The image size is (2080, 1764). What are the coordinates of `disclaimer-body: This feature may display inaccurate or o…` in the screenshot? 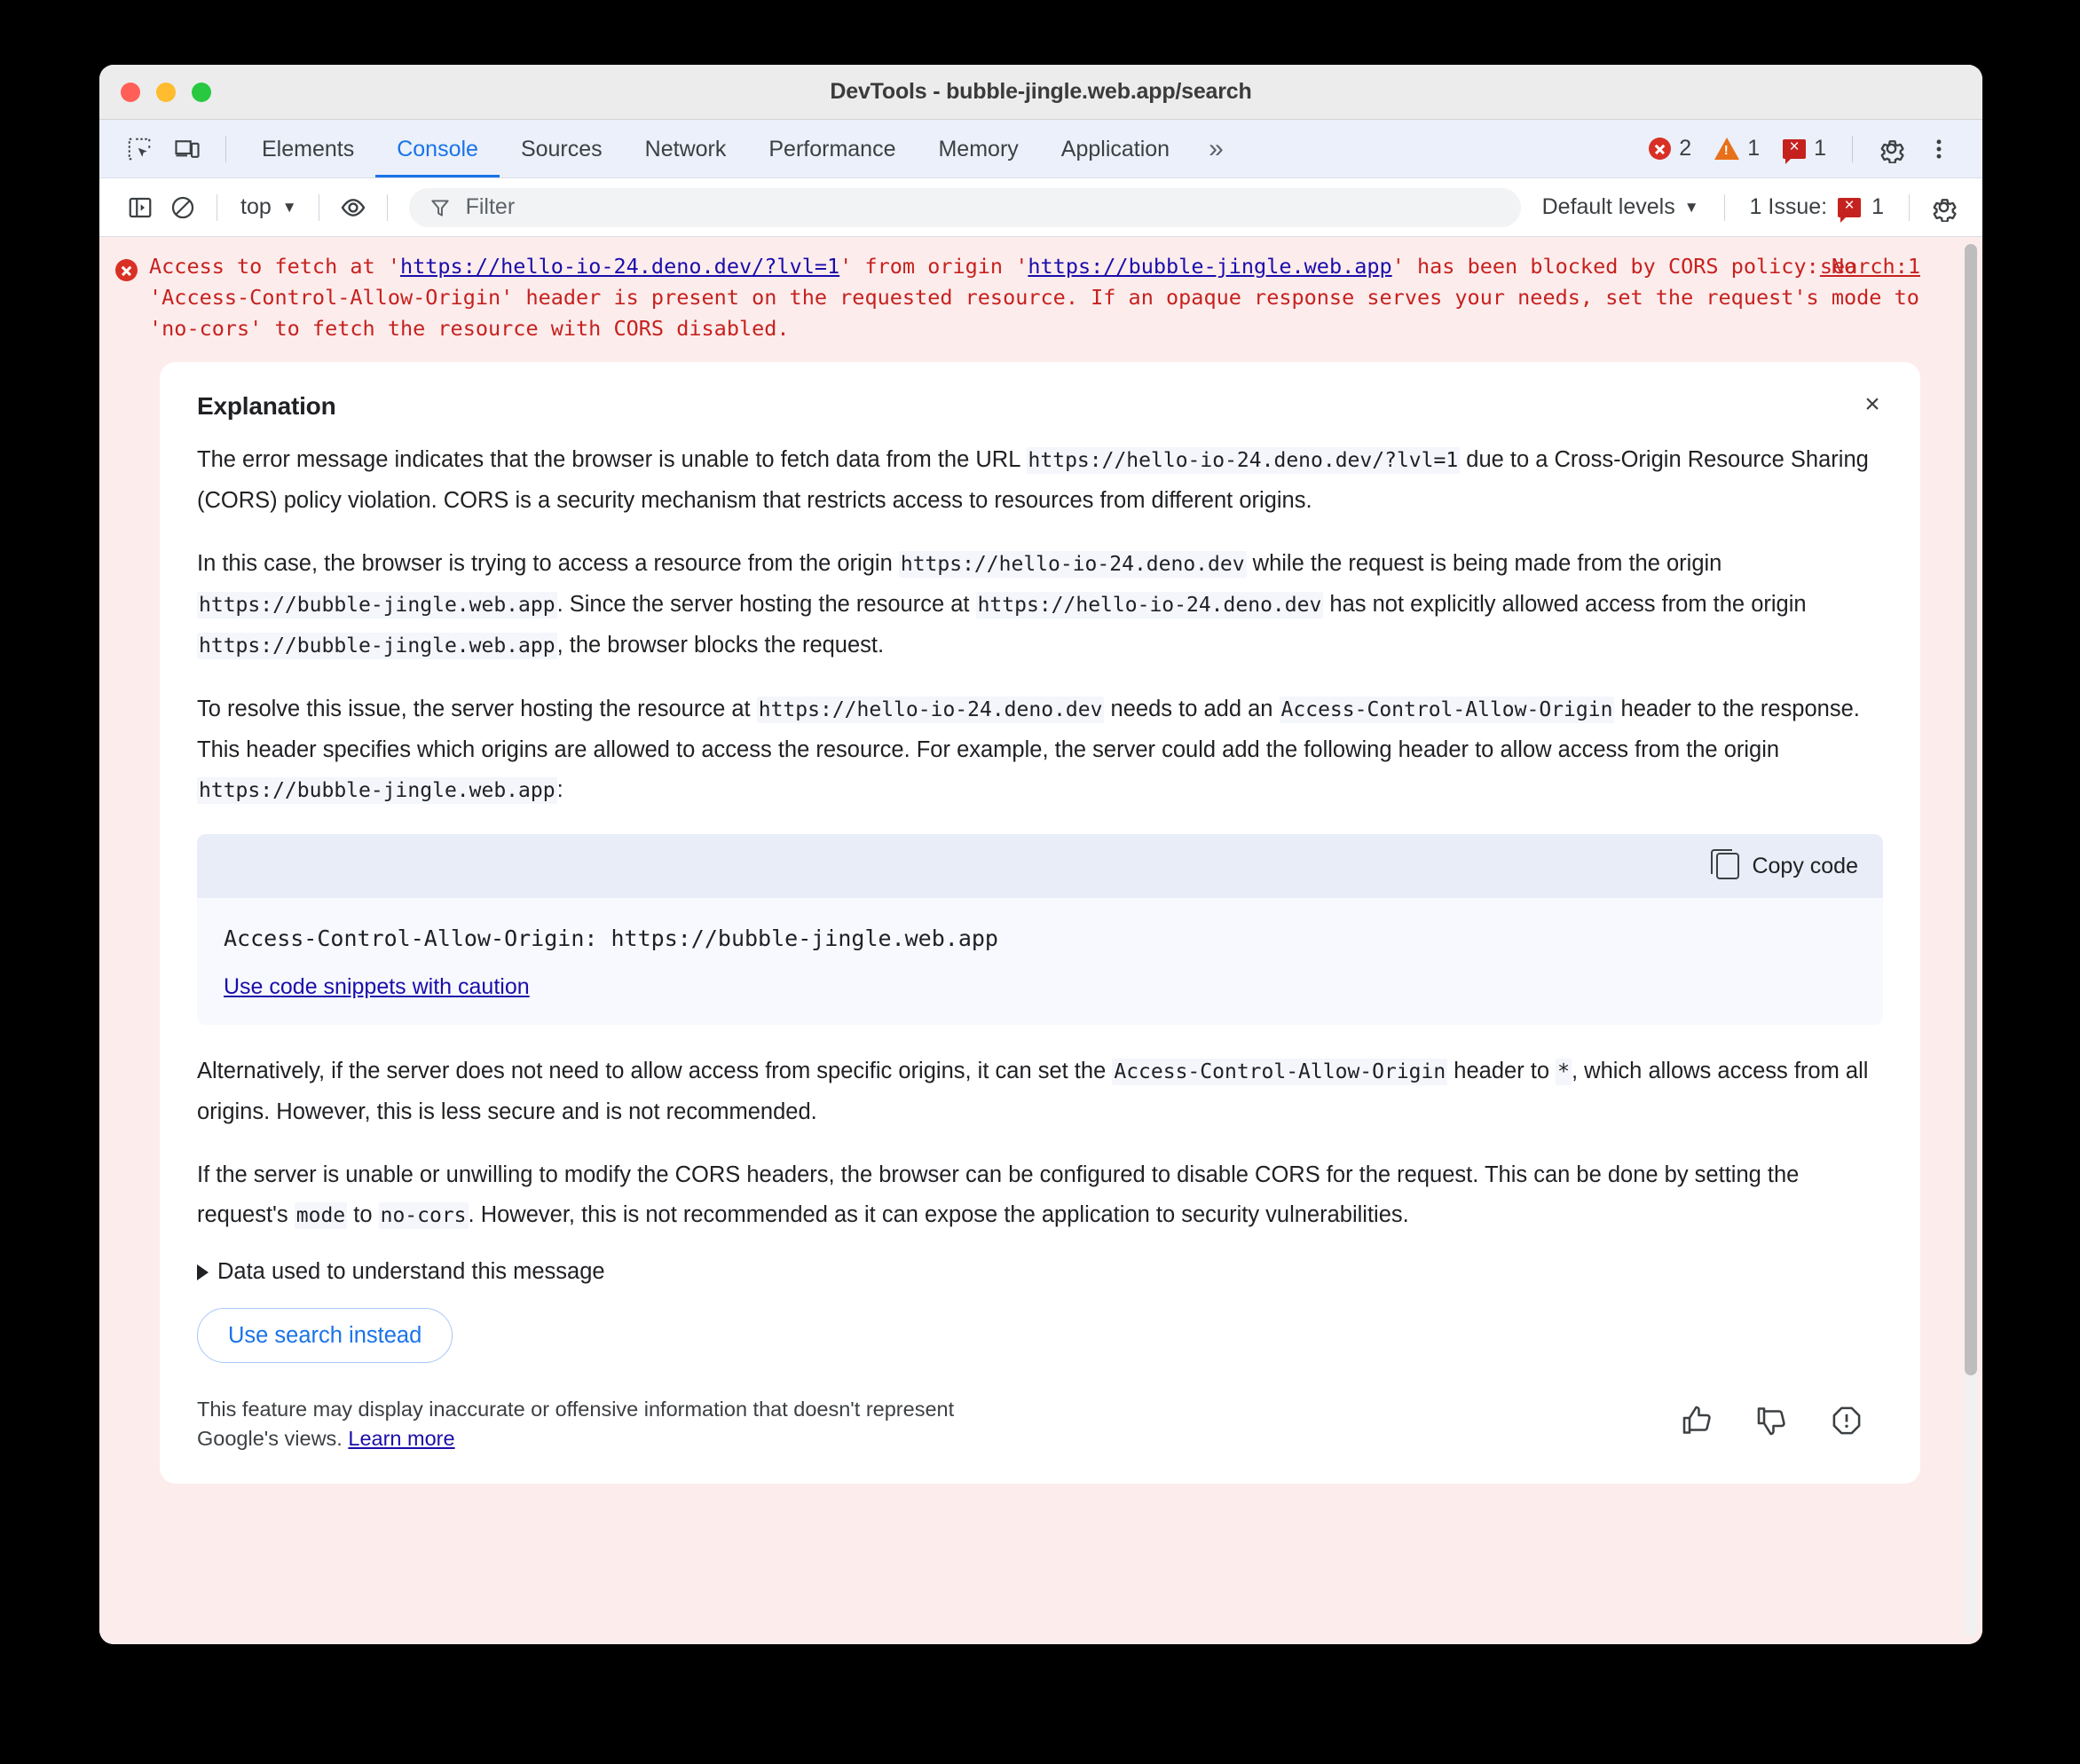 It's located at (576, 1424).